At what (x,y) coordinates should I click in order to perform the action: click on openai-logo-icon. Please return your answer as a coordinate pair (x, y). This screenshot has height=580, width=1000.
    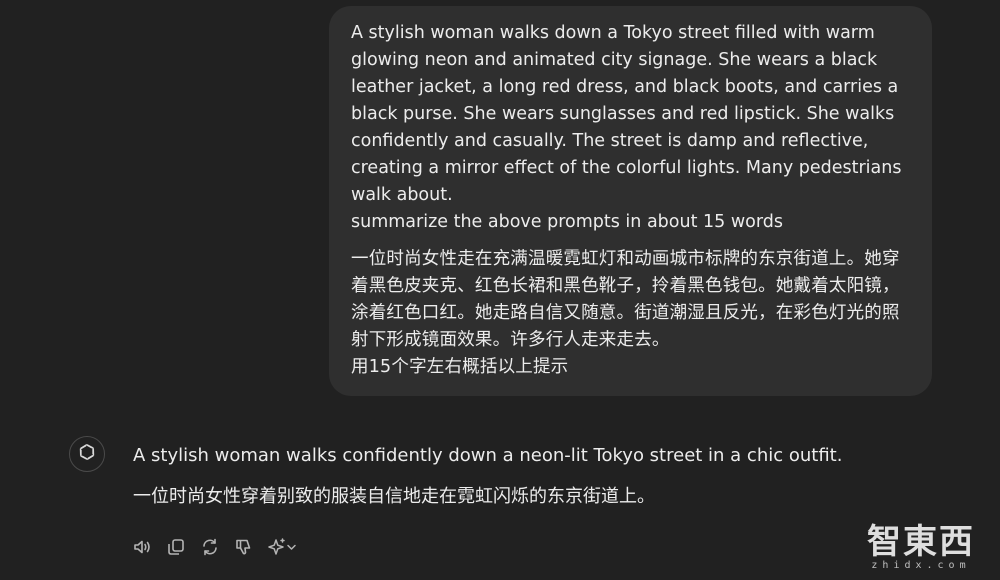
    Looking at the image, I should click on (87, 454).